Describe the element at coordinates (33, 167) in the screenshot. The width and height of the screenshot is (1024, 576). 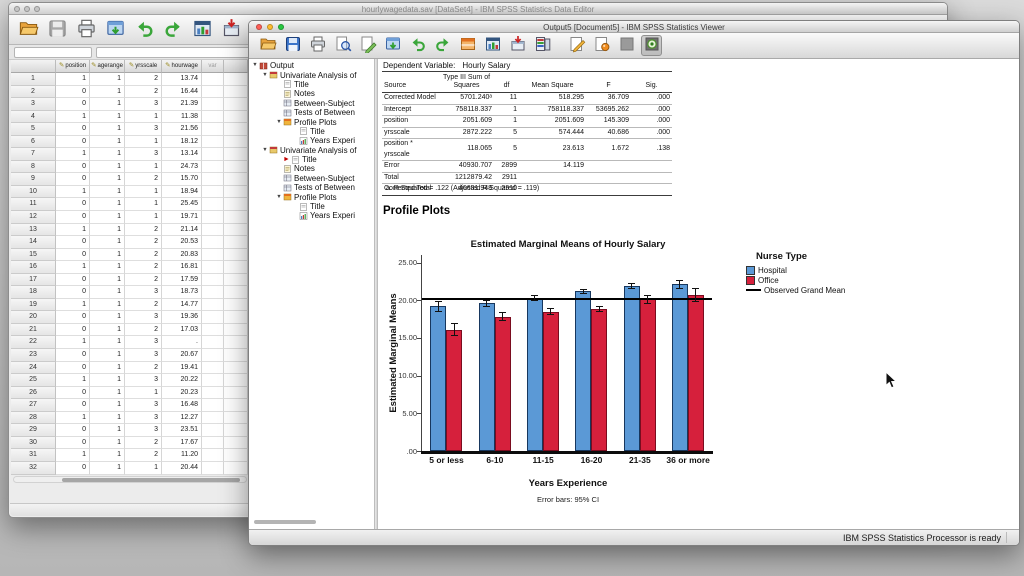
I see `row-header-8: 8` at that location.